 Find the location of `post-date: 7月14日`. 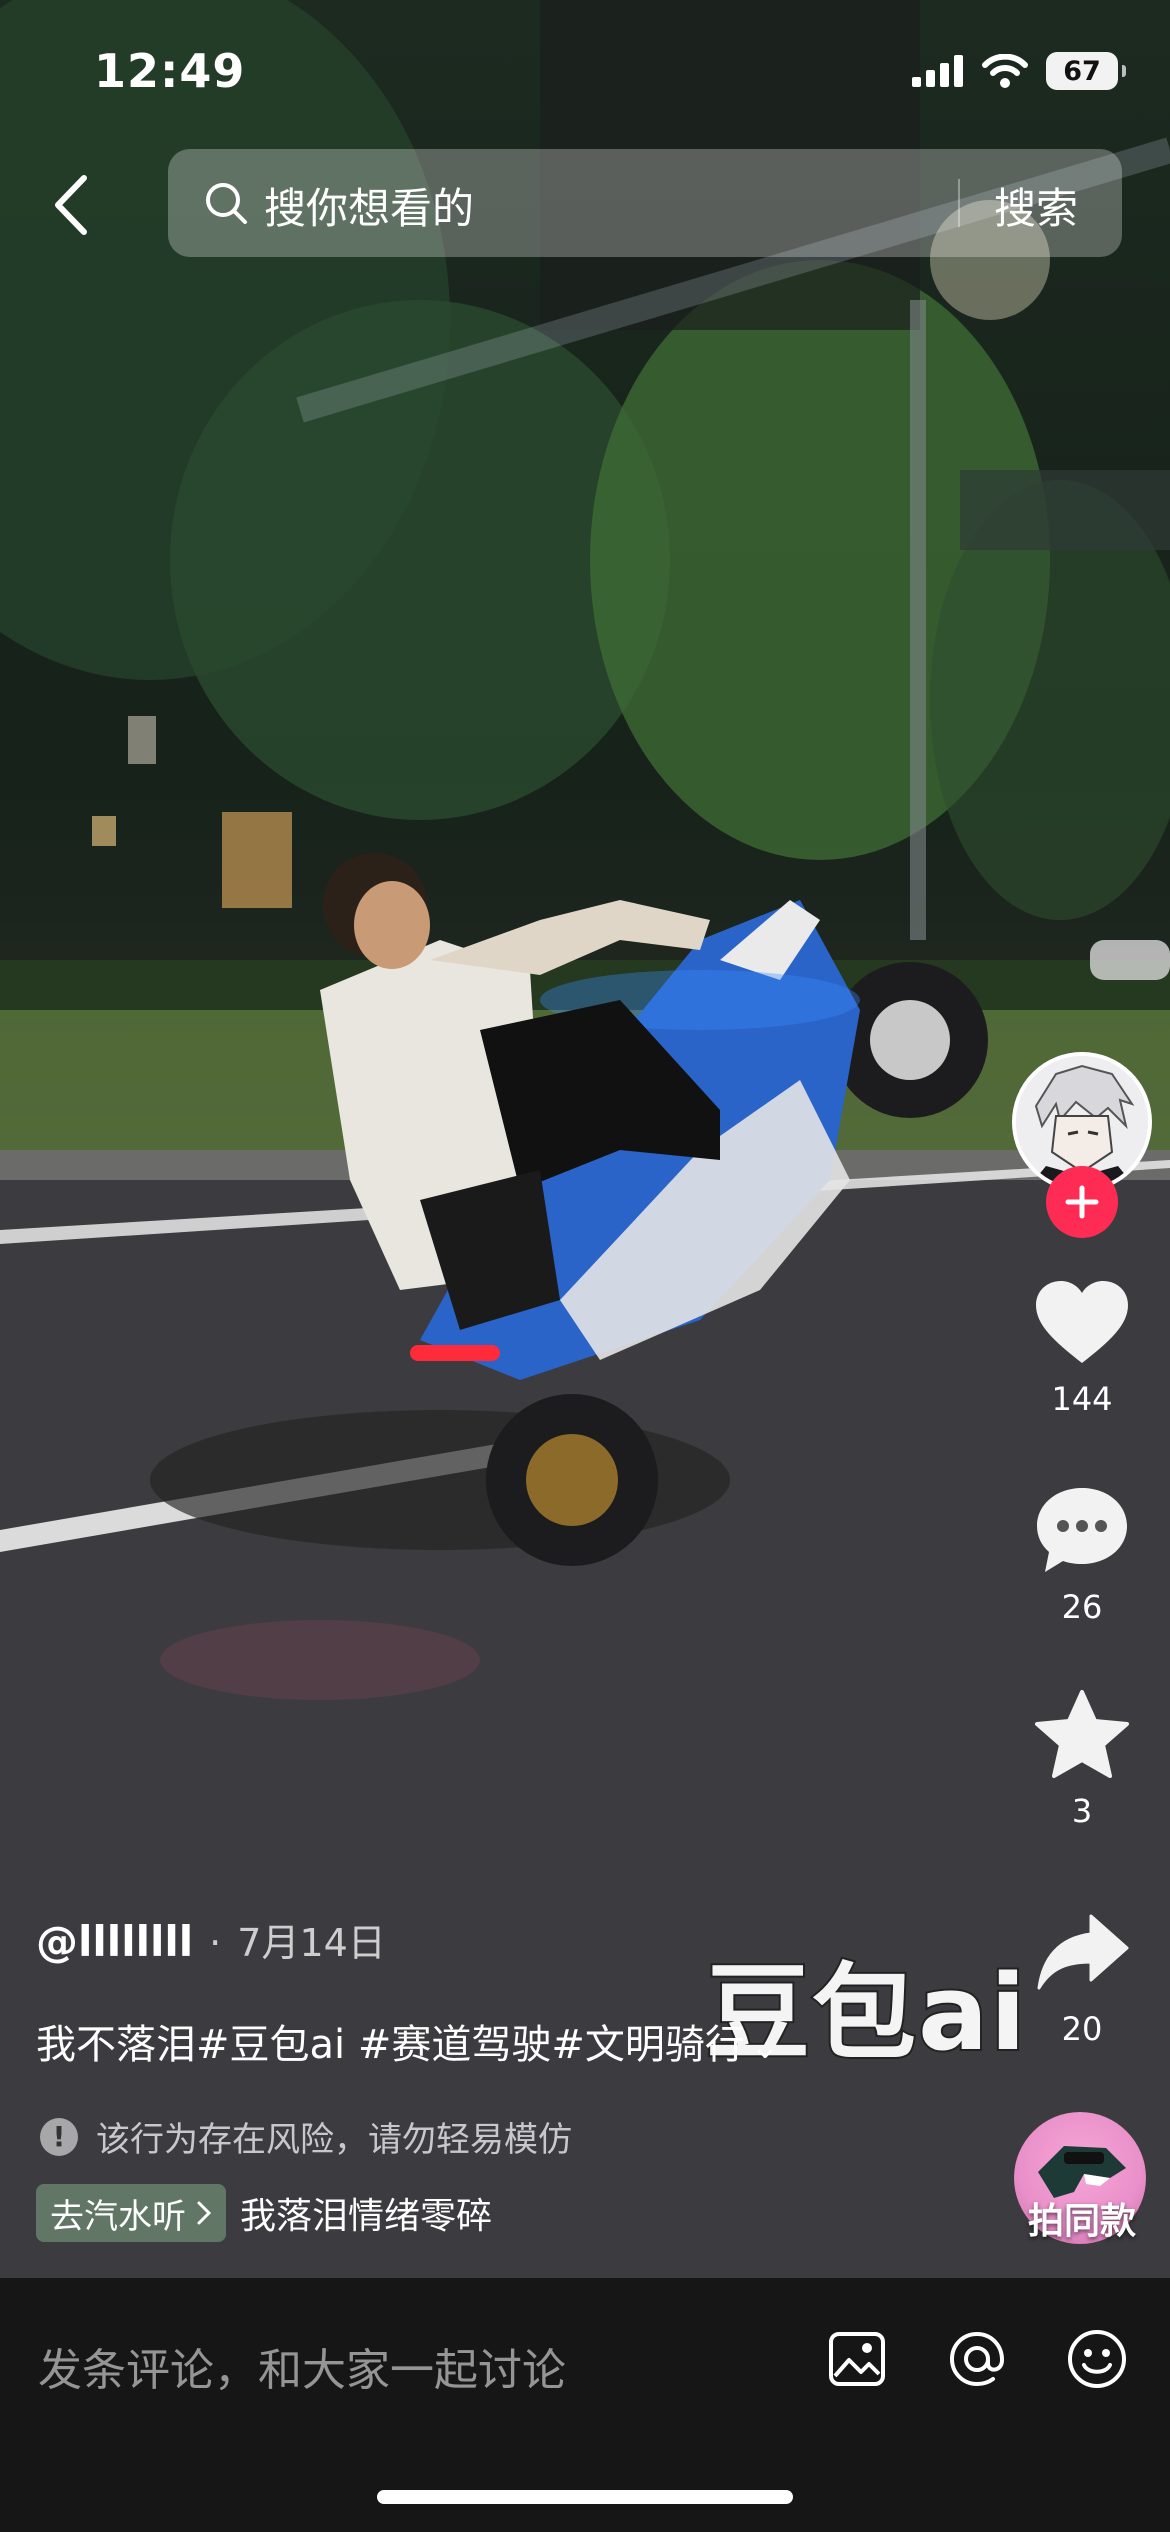

post-date: 7月14日 is located at coordinates (311, 1943).